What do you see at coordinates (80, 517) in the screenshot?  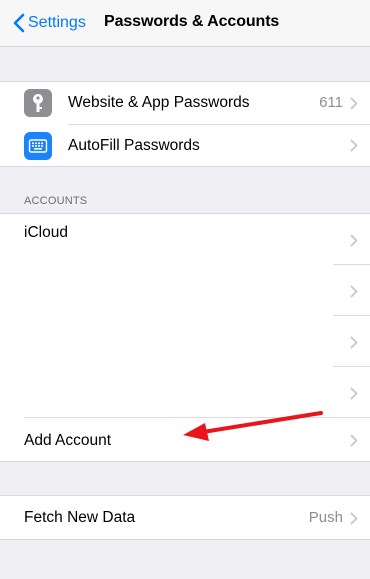 I see `fetch-new-data-label: Fetch New Data` at bounding box center [80, 517].